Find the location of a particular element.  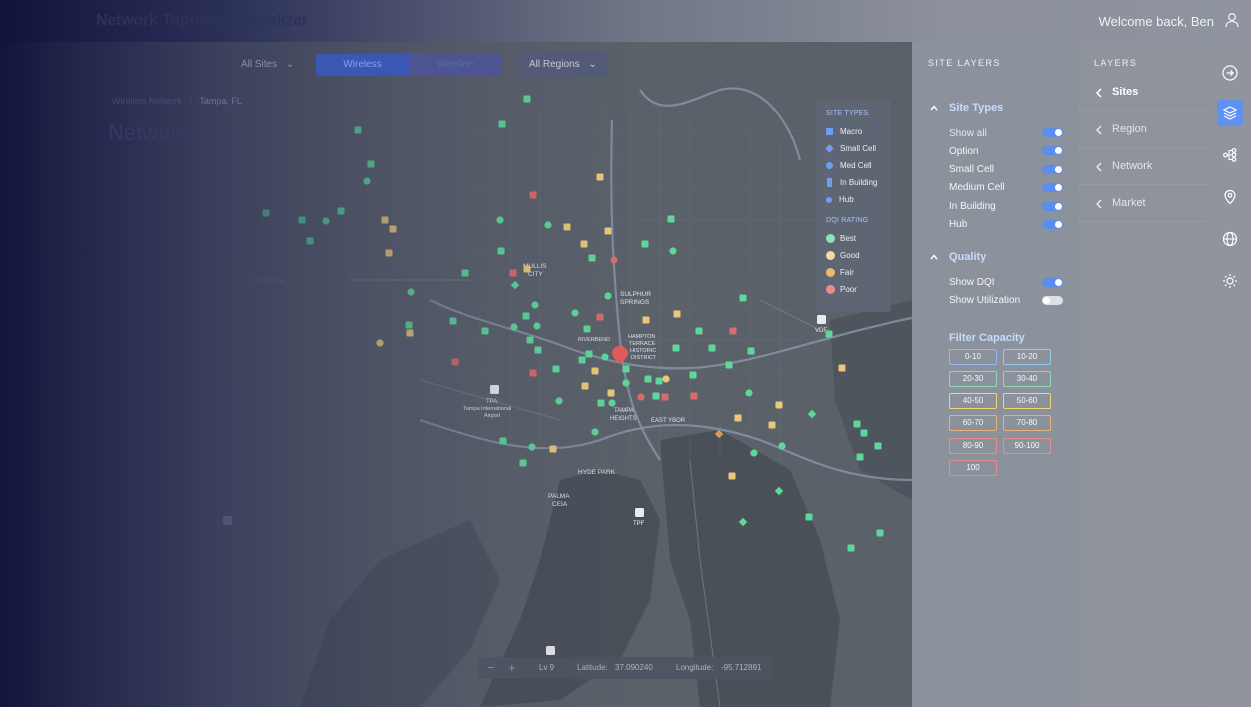

topology-icon is located at coordinates (1230, 155).